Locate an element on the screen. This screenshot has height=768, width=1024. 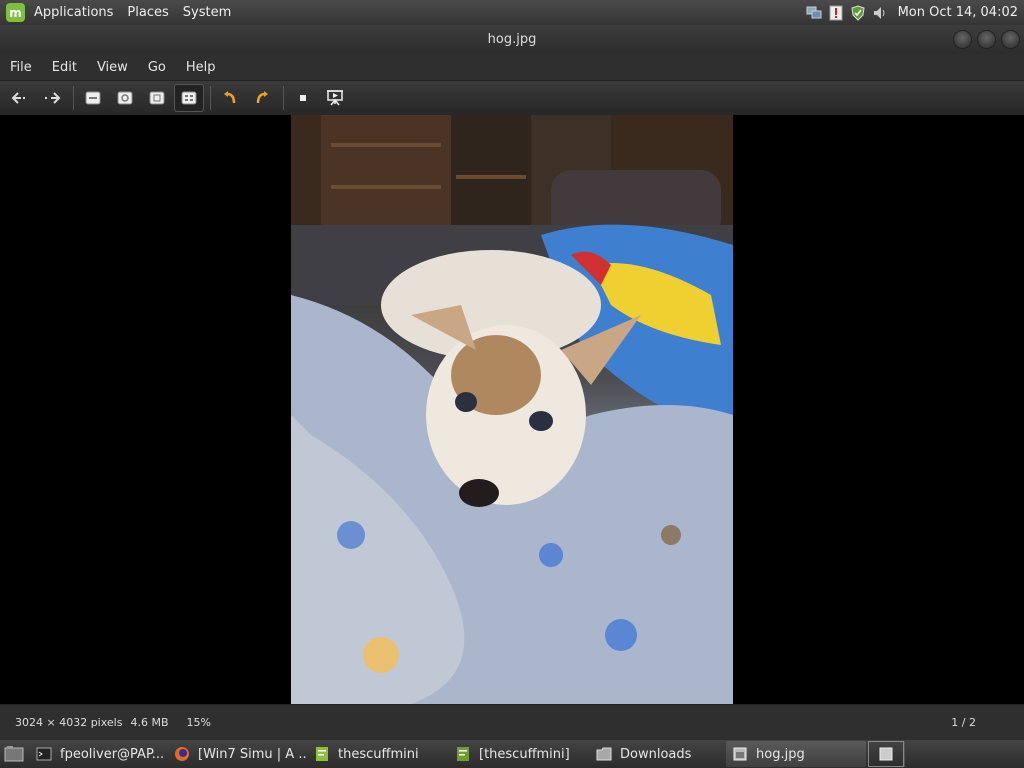
rotate-left-icon is located at coordinates (230, 98).